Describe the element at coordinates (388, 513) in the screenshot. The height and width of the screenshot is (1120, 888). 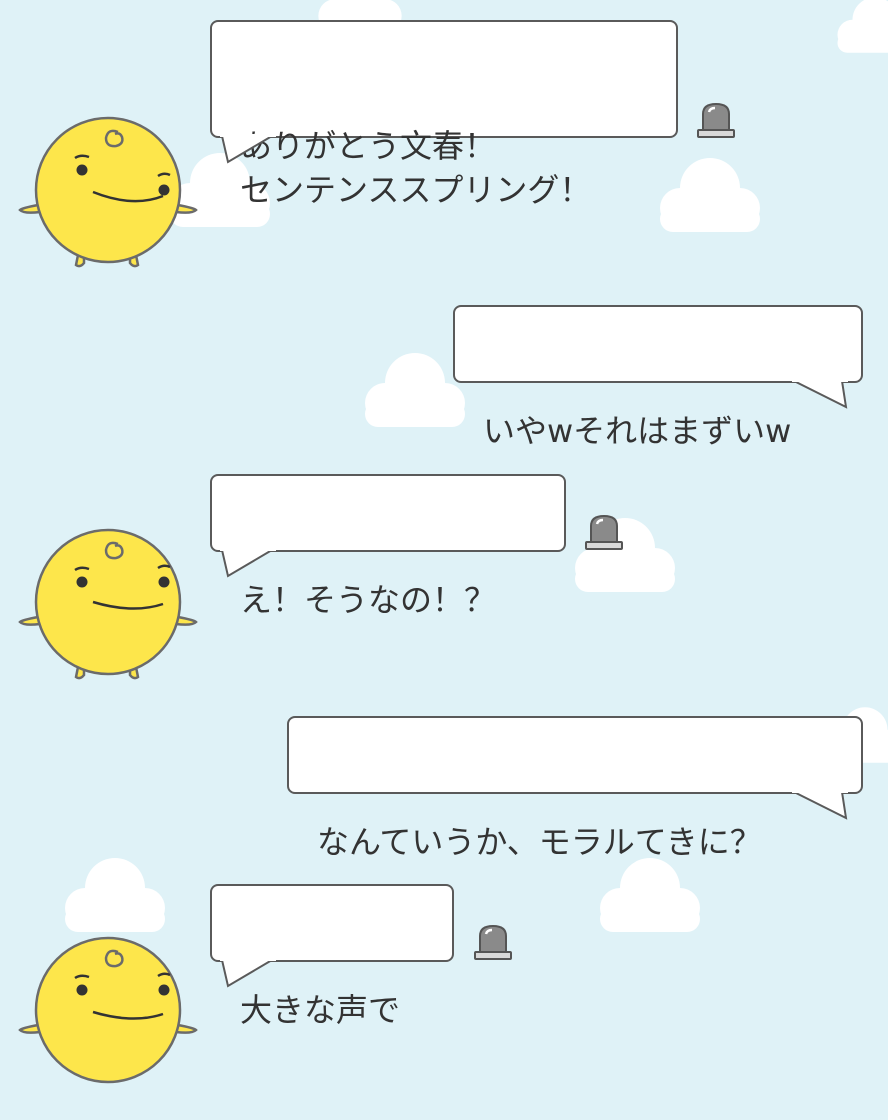
I see `message-bubble-bot: え！そうなの！？` at that location.